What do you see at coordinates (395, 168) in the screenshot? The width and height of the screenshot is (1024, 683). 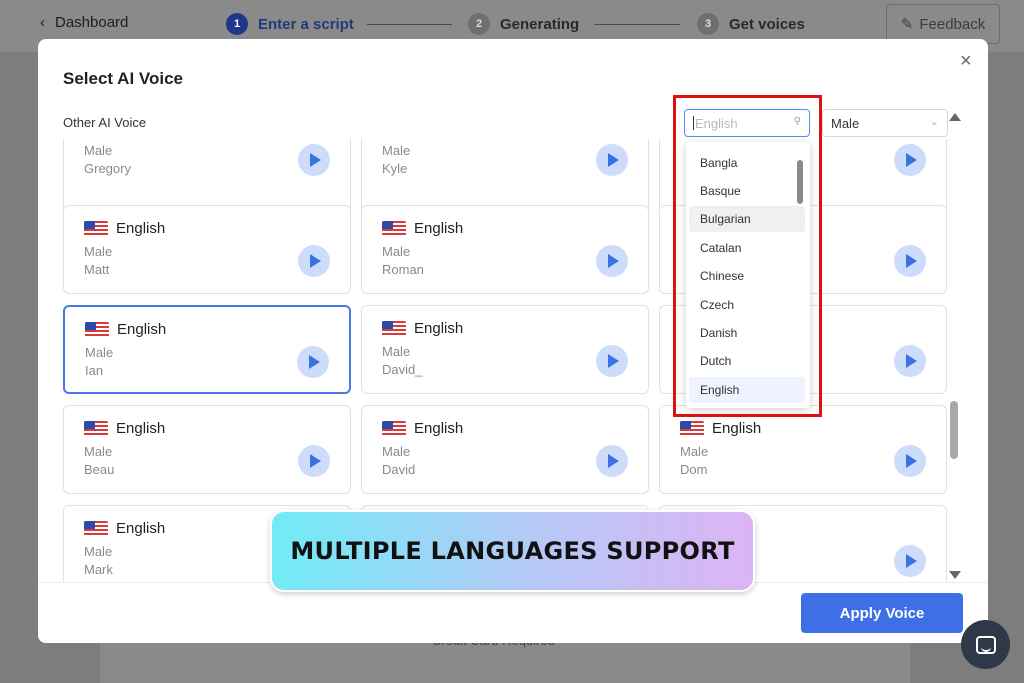 I see `voice-name: Kyle` at bounding box center [395, 168].